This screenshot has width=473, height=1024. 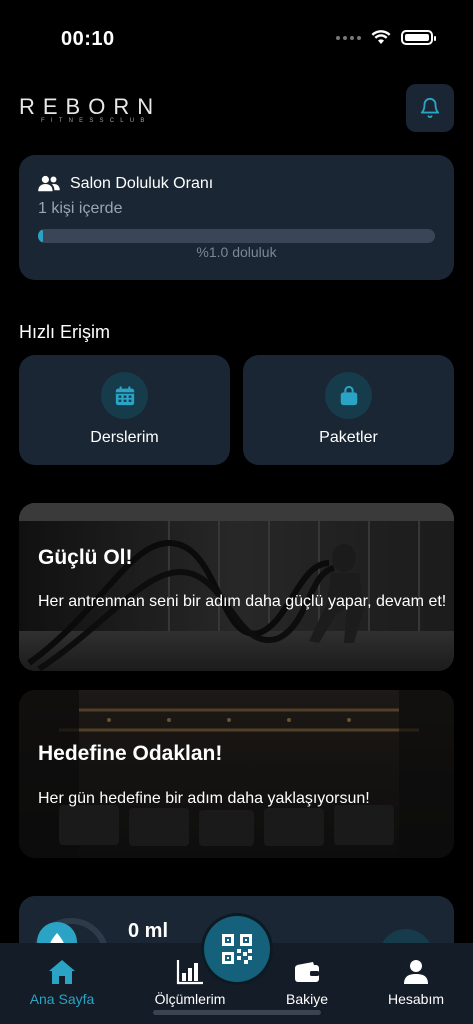 I want to click on wifi-icon, so click(x=381, y=37).